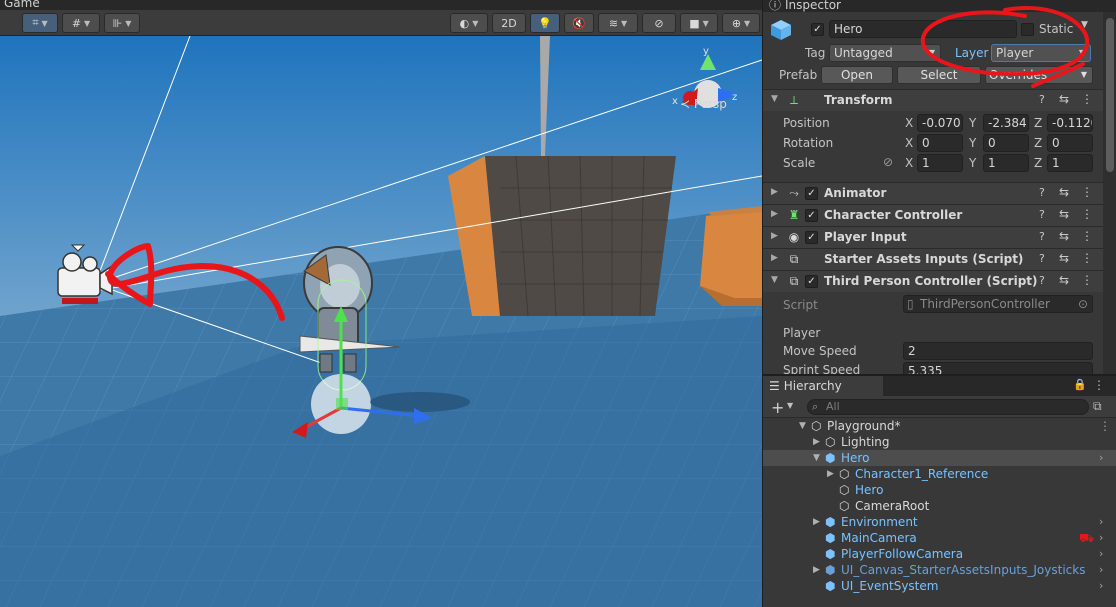  I want to click on hierarchy-item-maincamera: ⬢ MainCamera ⛟ ›, so click(939, 538).